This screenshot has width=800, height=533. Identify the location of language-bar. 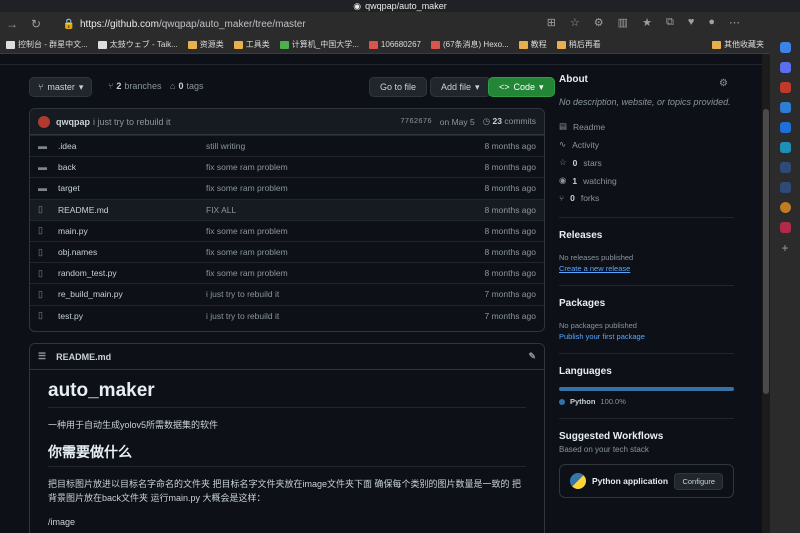
(646, 389).